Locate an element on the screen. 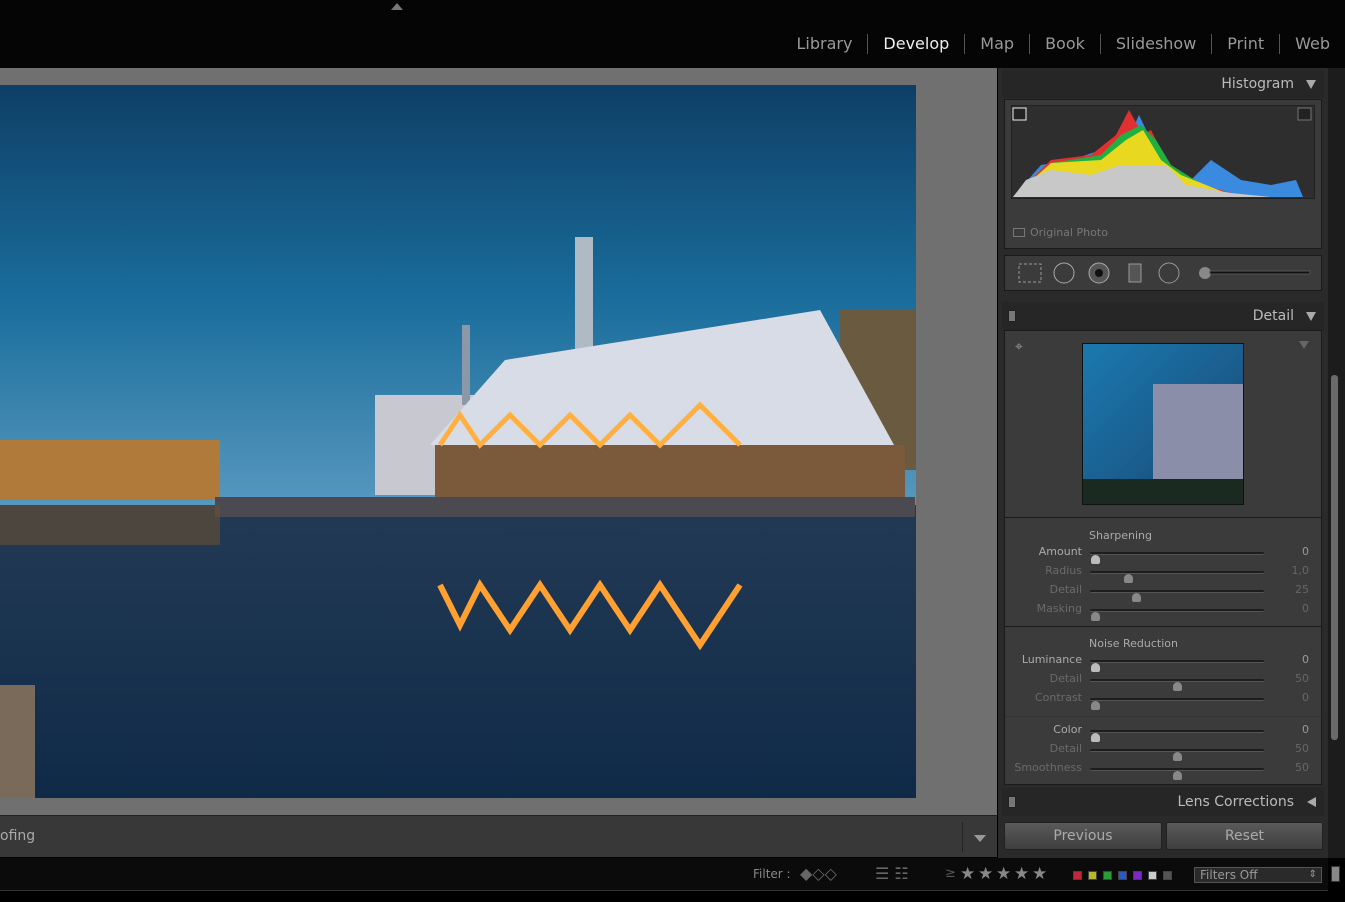  filmstrip-bar: Filter : ◆◇◇ ☰ ☷ ≥ ★ ★ ★ ★ ★ Filters Off ⇕ is located at coordinates (664, 874).